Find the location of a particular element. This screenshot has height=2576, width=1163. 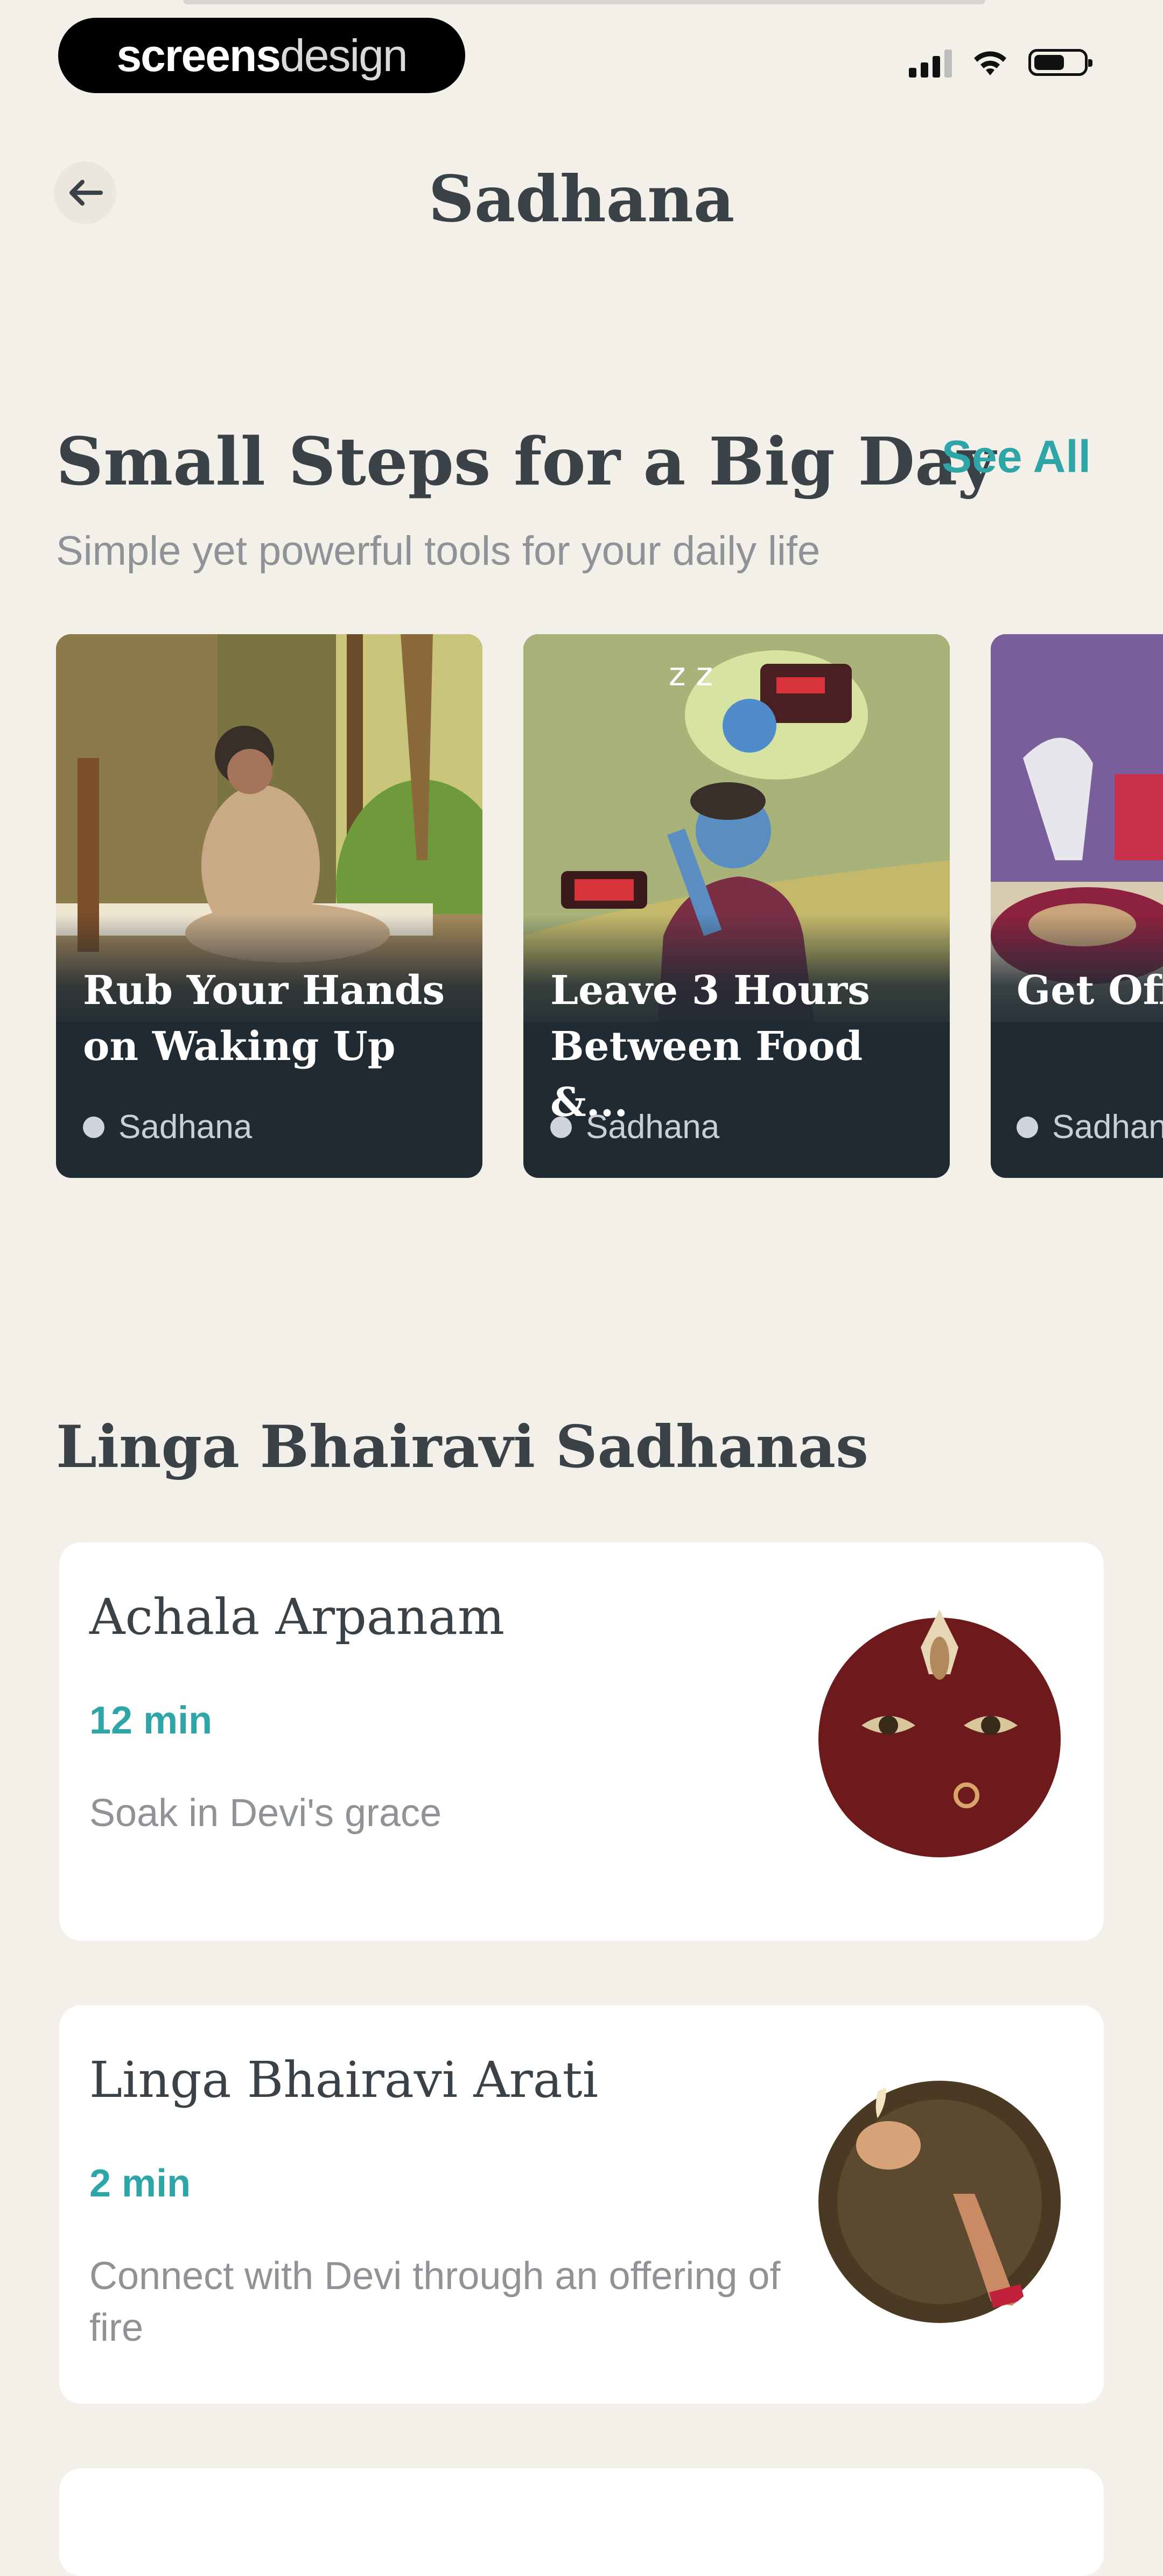

card-meta: Sadhan is located at coordinates (1090, 1127).